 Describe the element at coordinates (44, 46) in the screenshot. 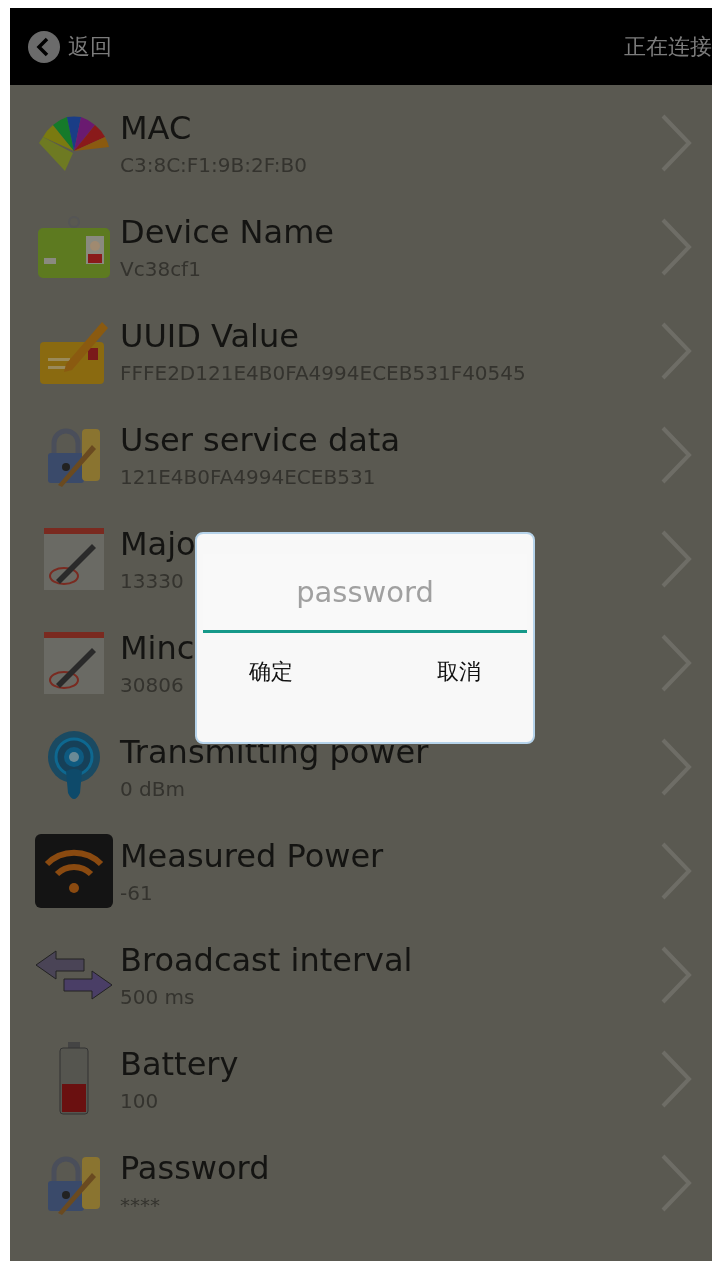

I see `back-icon` at that location.